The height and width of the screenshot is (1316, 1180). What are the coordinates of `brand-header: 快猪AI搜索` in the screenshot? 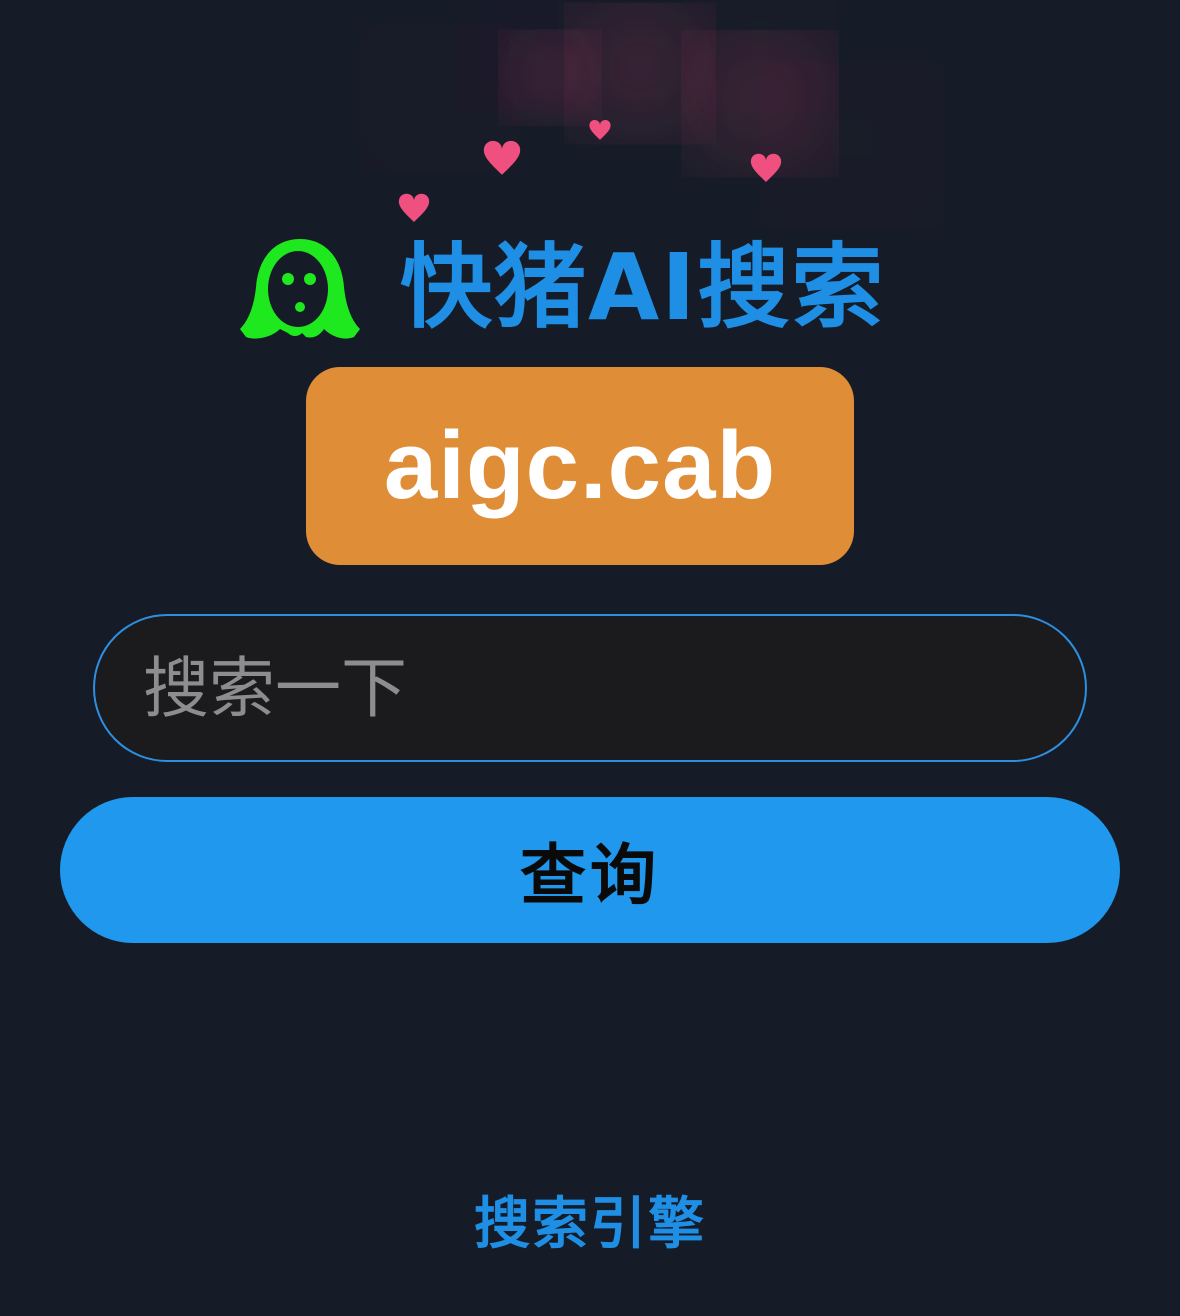 It's located at (600, 288).